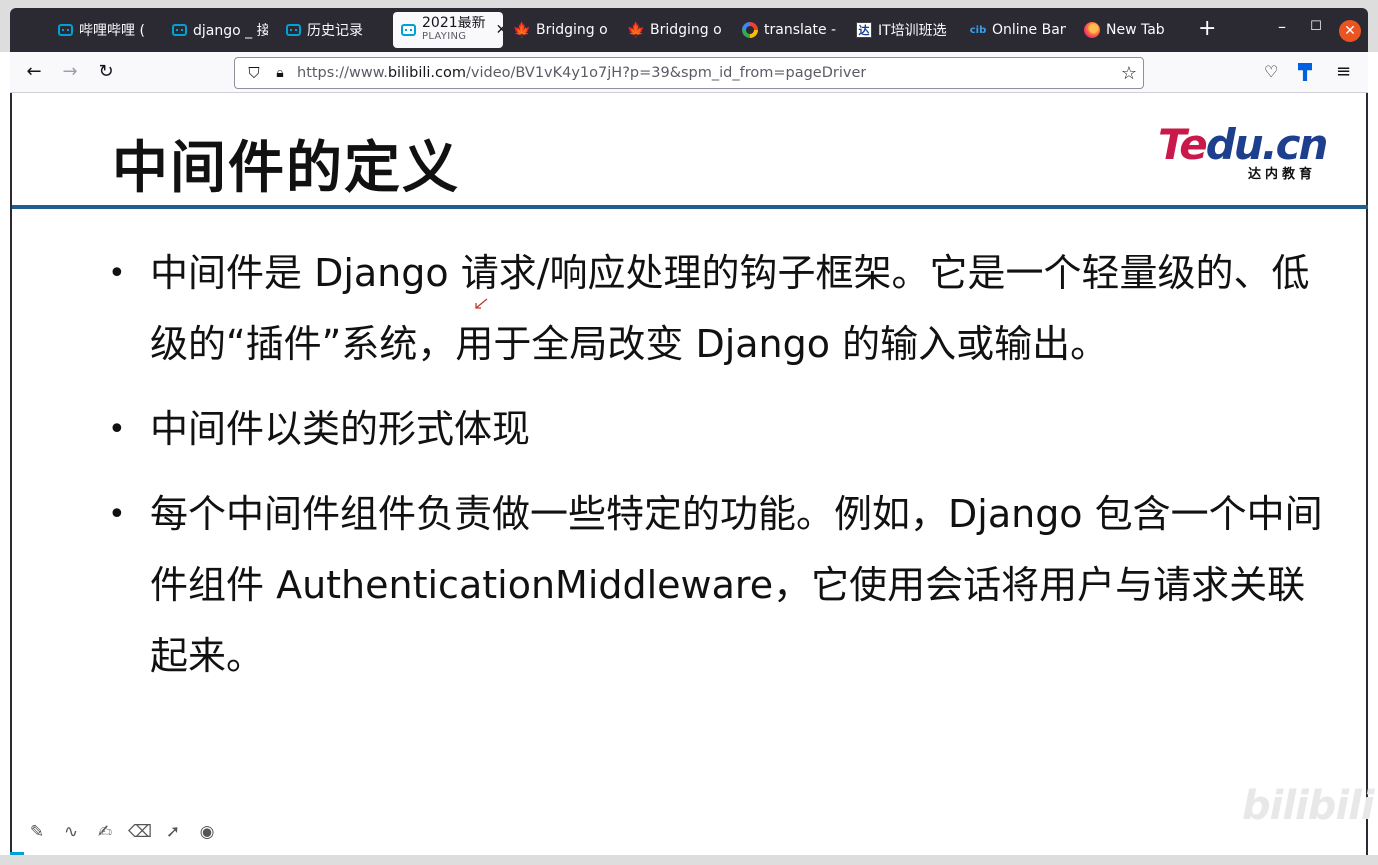 The image size is (1378, 865). I want to click on annotation-toolbar: ✎ ∿ ✍ ⌫ ➚ ◉, so click(122, 832).